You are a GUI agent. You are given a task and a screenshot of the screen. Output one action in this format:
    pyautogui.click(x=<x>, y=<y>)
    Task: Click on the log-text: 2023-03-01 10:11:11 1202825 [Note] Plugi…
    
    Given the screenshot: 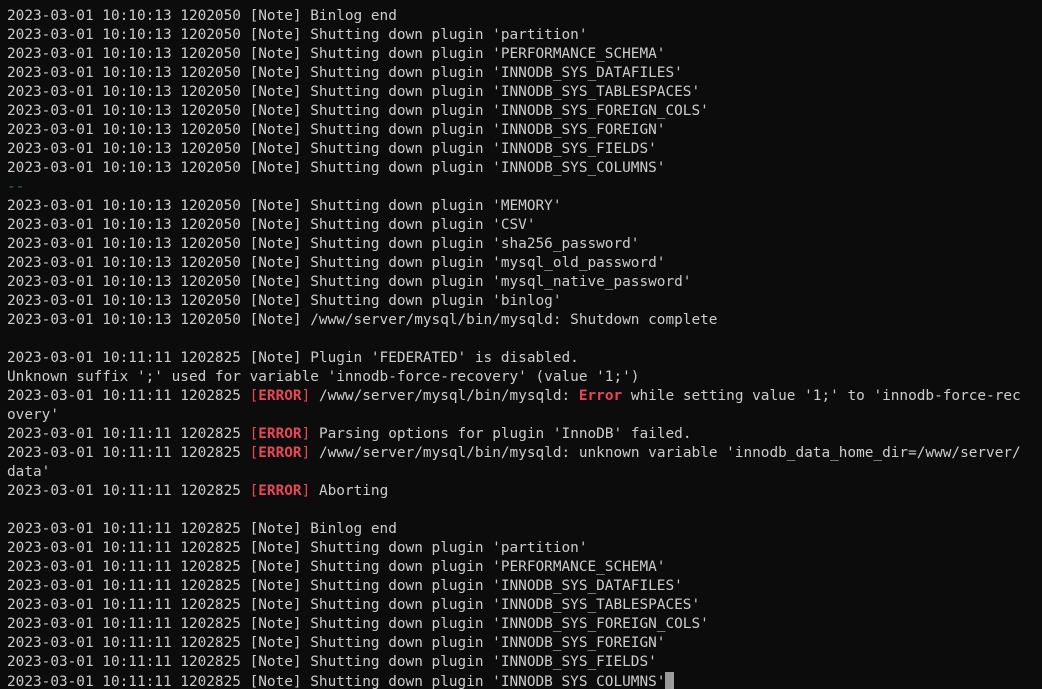 What is the action you would take?
    pyautogui.click(x=293, y=358)
    